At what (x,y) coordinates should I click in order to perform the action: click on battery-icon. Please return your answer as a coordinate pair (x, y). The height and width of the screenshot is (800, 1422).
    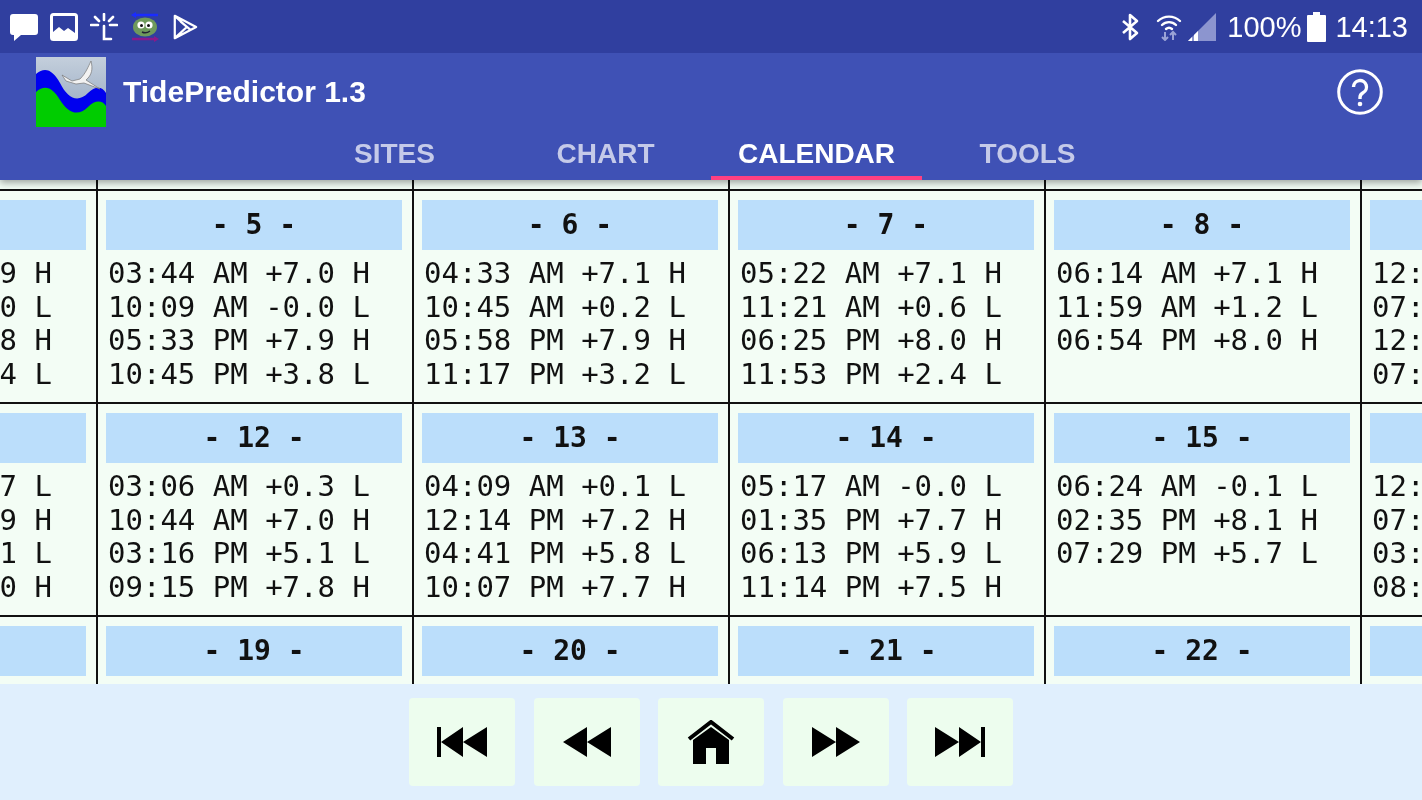
    Looking at the image, I should click on (1317, 26).